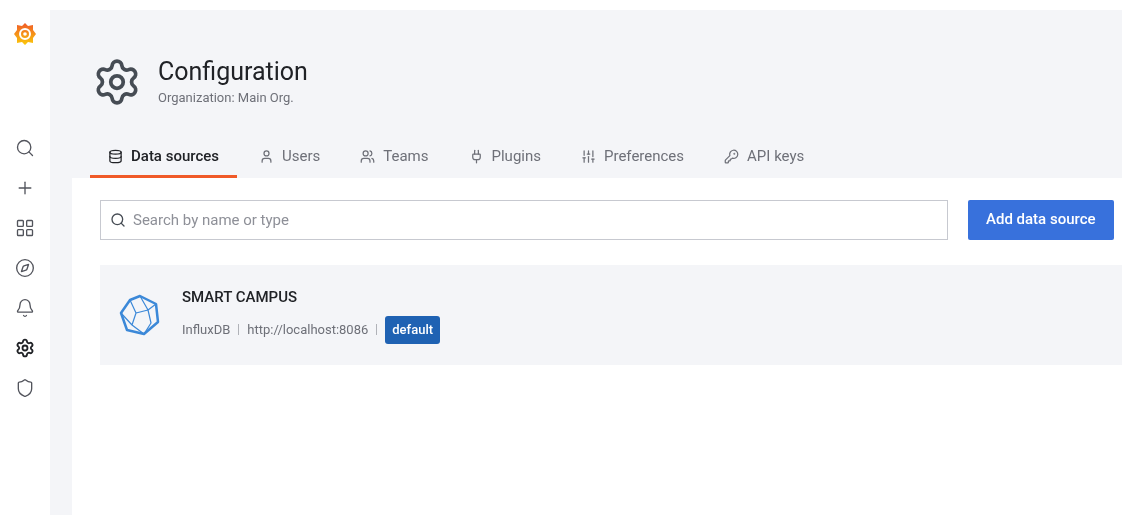 The image size is (1122, 515). What do you see at coordinates (25, 228) in the screenshot?
I see `grid-icon` at bounding box center [25, 228].